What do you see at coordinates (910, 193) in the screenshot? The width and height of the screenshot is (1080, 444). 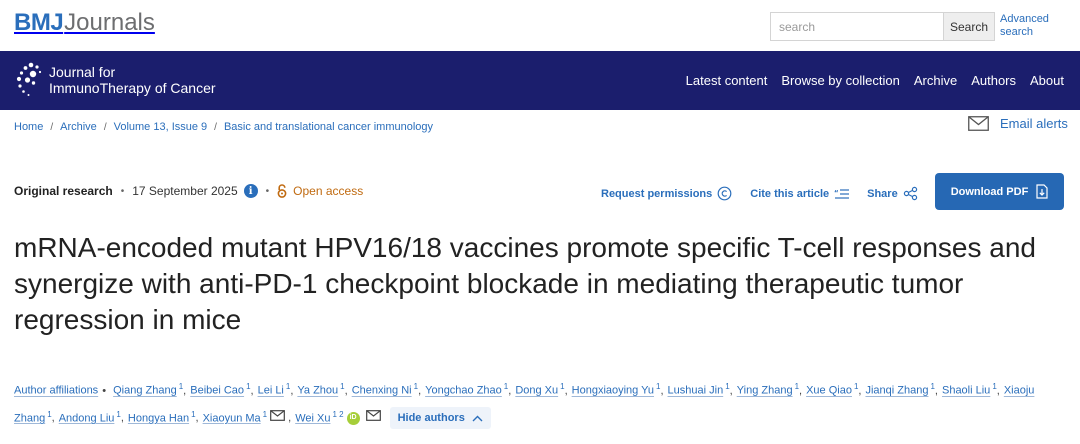 I see `share-icon` at bounding box center [910, 193].